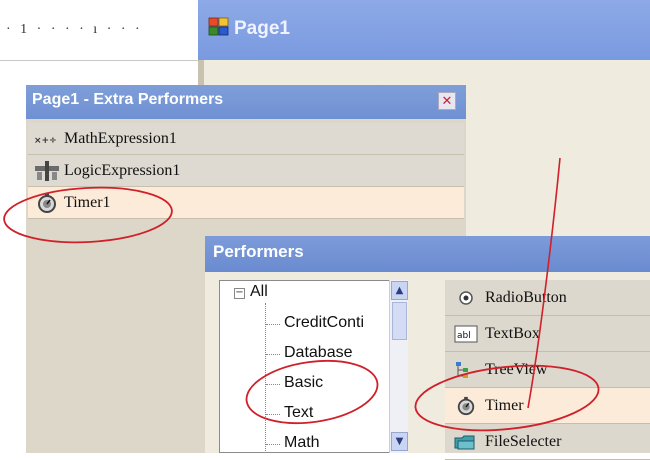  Describe the element at coordinates (526, 297) in the screenshot. I see `component-label: RadioButton` at that location.